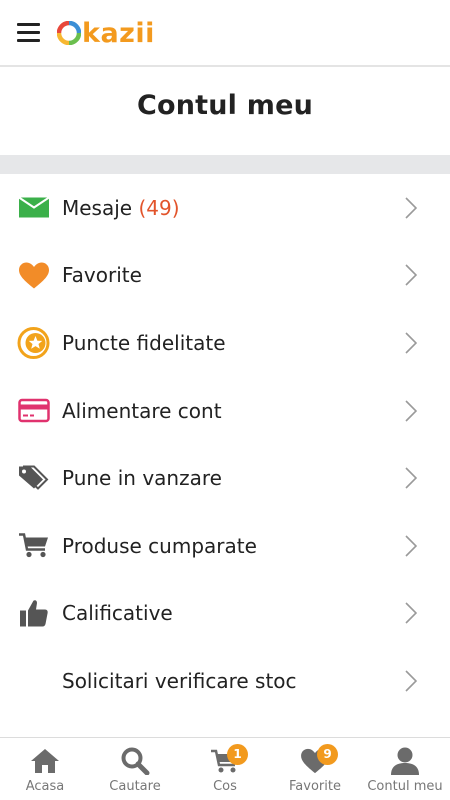 This screenshot has height=800, width=450. What do you see at coordinates (405, 761) in the screenshot?
I see `user-icon` at bounding box center [405, 761].